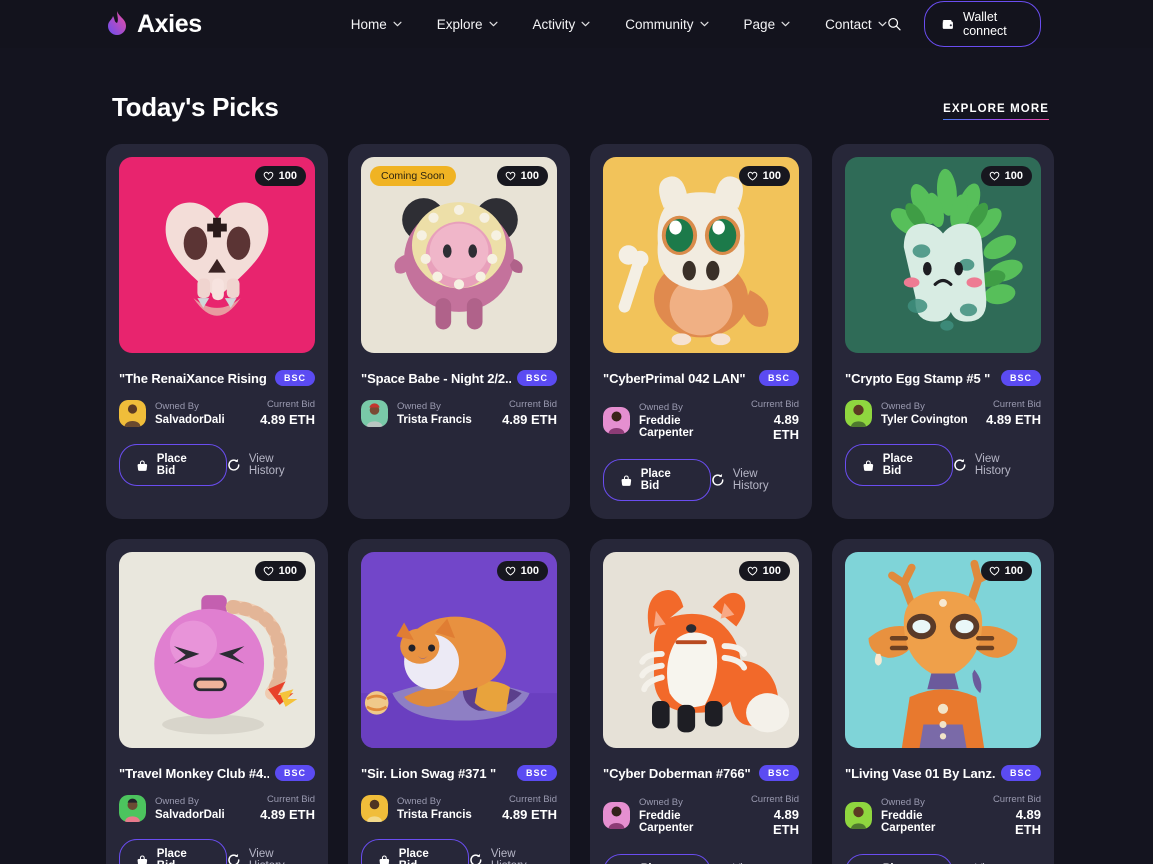 Image resolution: width=1153 pixels, height=864 pixels. Describe the element at coordinates (142, 859) in the screenshot. I see `bag-icon` at that location.